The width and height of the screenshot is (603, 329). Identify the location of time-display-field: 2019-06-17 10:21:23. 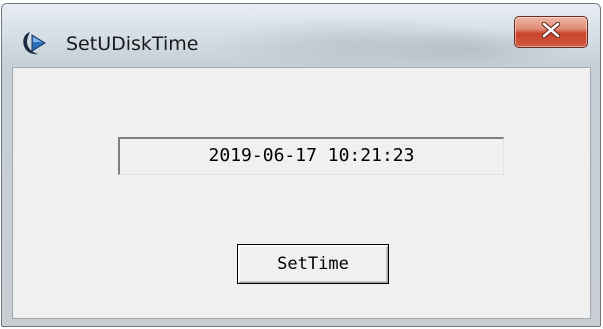
(311, 156).